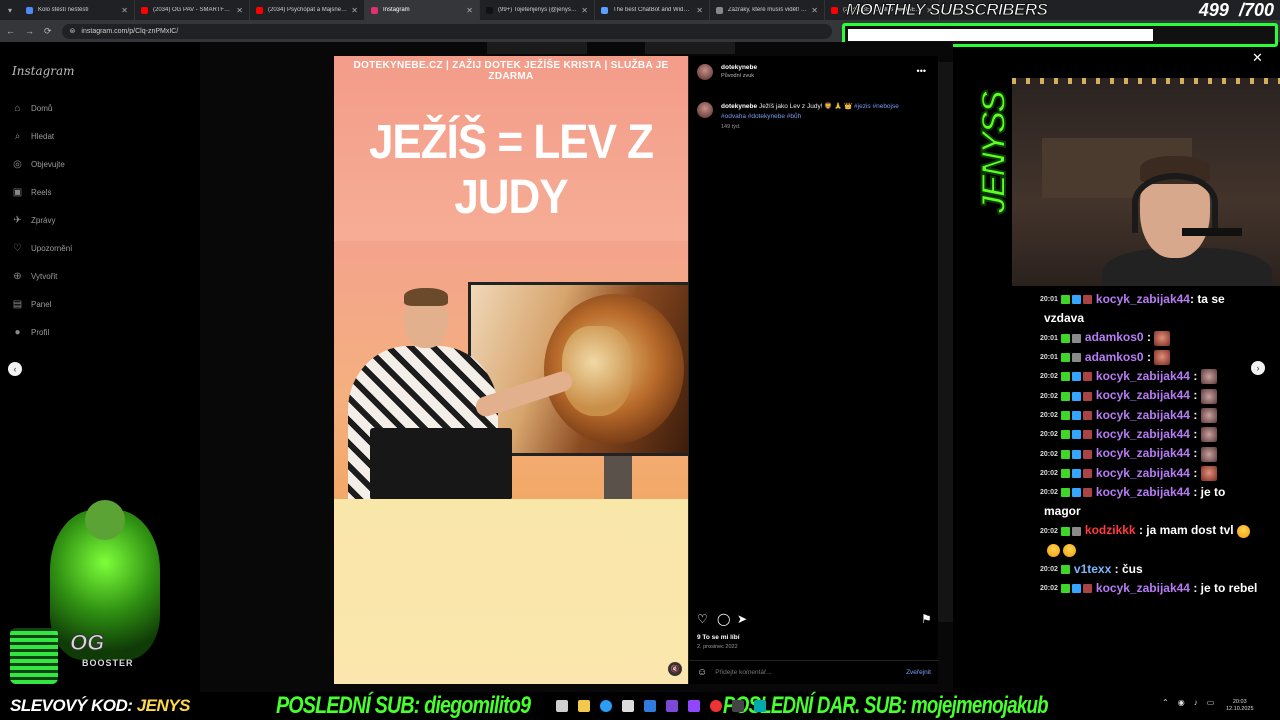 The width and height of the screenshot is (1280, 720). Describe the element at coordinates (41, 192) in the screenshot. I see `sidebar-item-label: Reels` at that location.